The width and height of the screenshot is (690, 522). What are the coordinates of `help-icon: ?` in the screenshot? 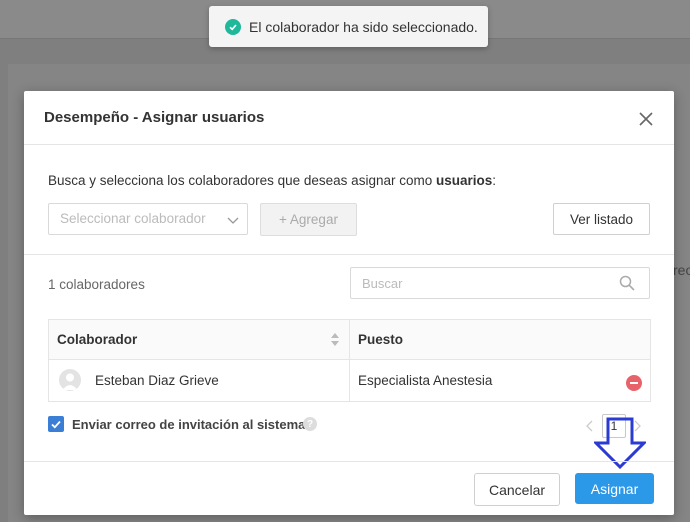 It's located at (310, 424).